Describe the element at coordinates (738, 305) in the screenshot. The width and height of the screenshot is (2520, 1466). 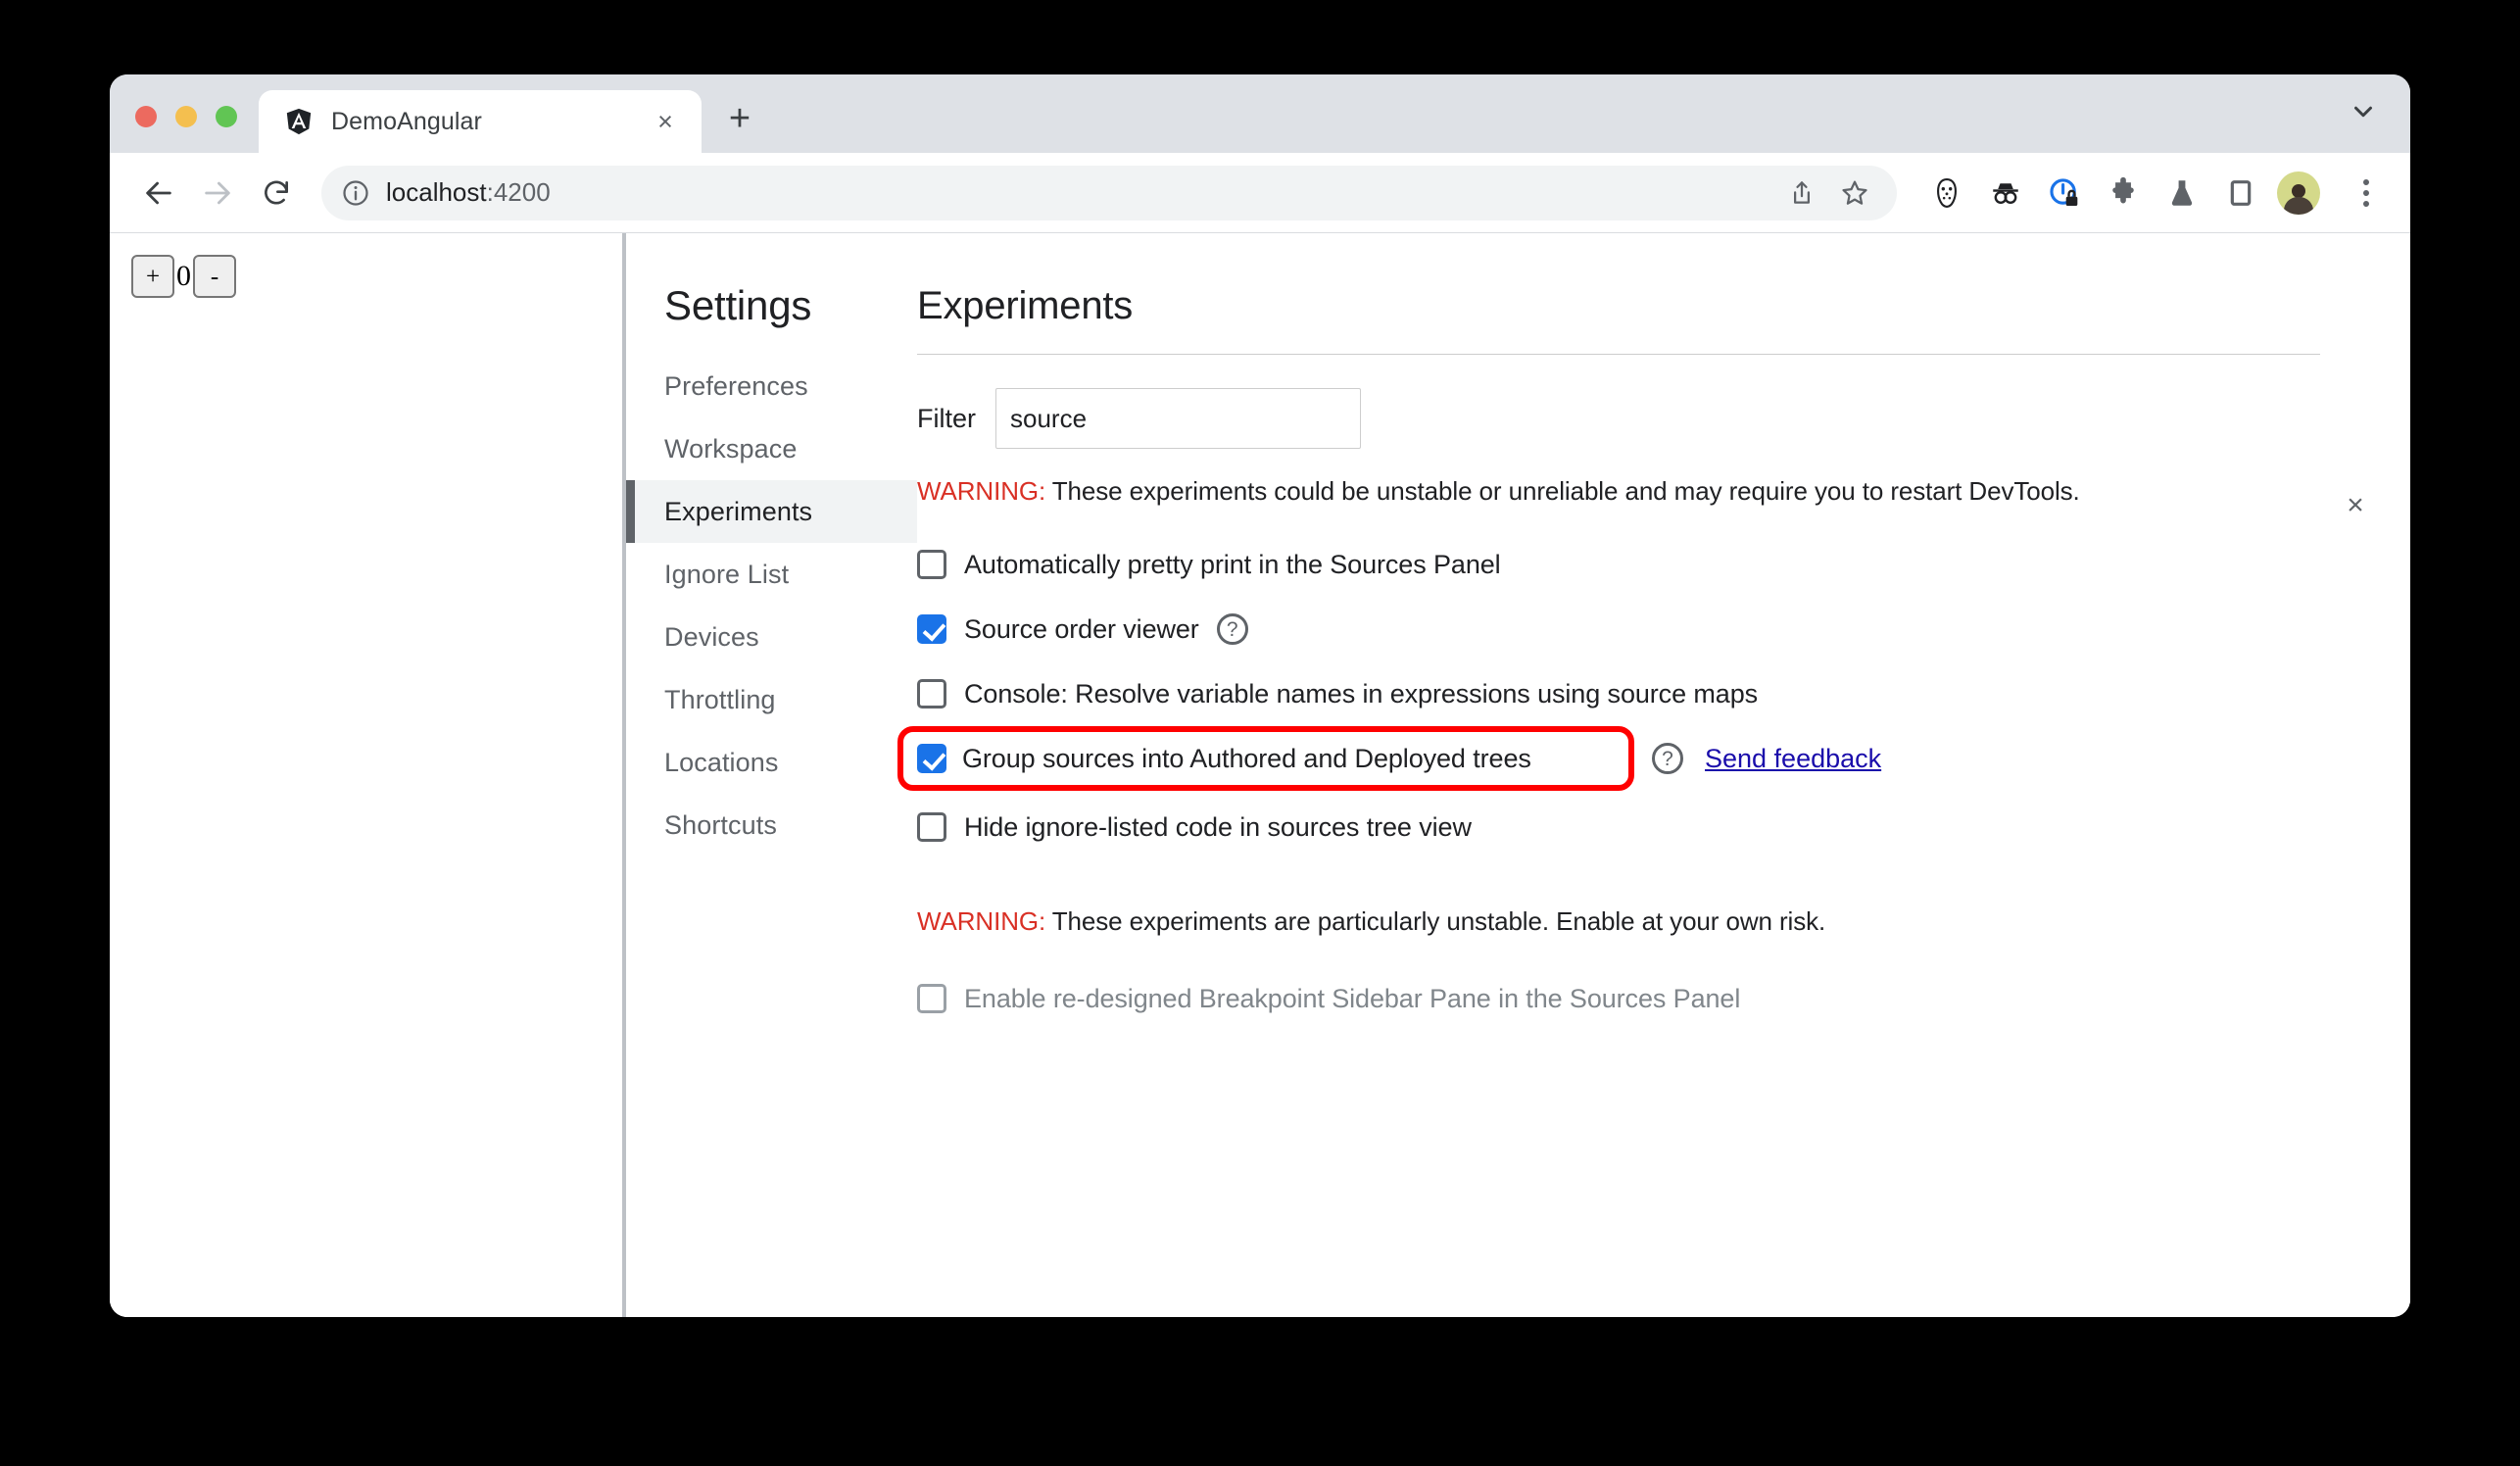
I see `settings-title: Settings` at that location.